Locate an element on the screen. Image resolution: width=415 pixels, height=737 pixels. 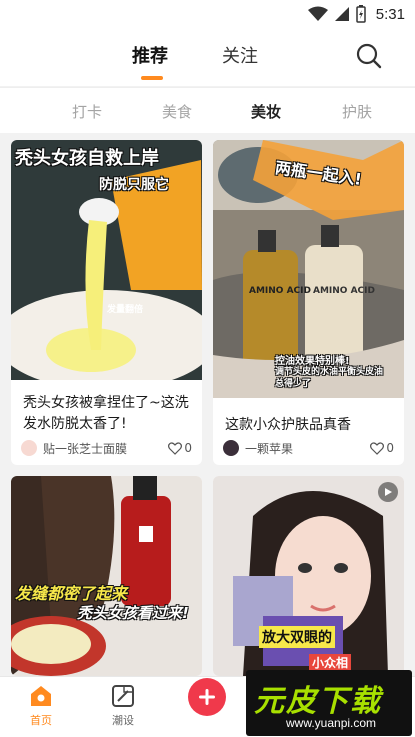
active-tab-indicator is located at coordinates (152, 78).